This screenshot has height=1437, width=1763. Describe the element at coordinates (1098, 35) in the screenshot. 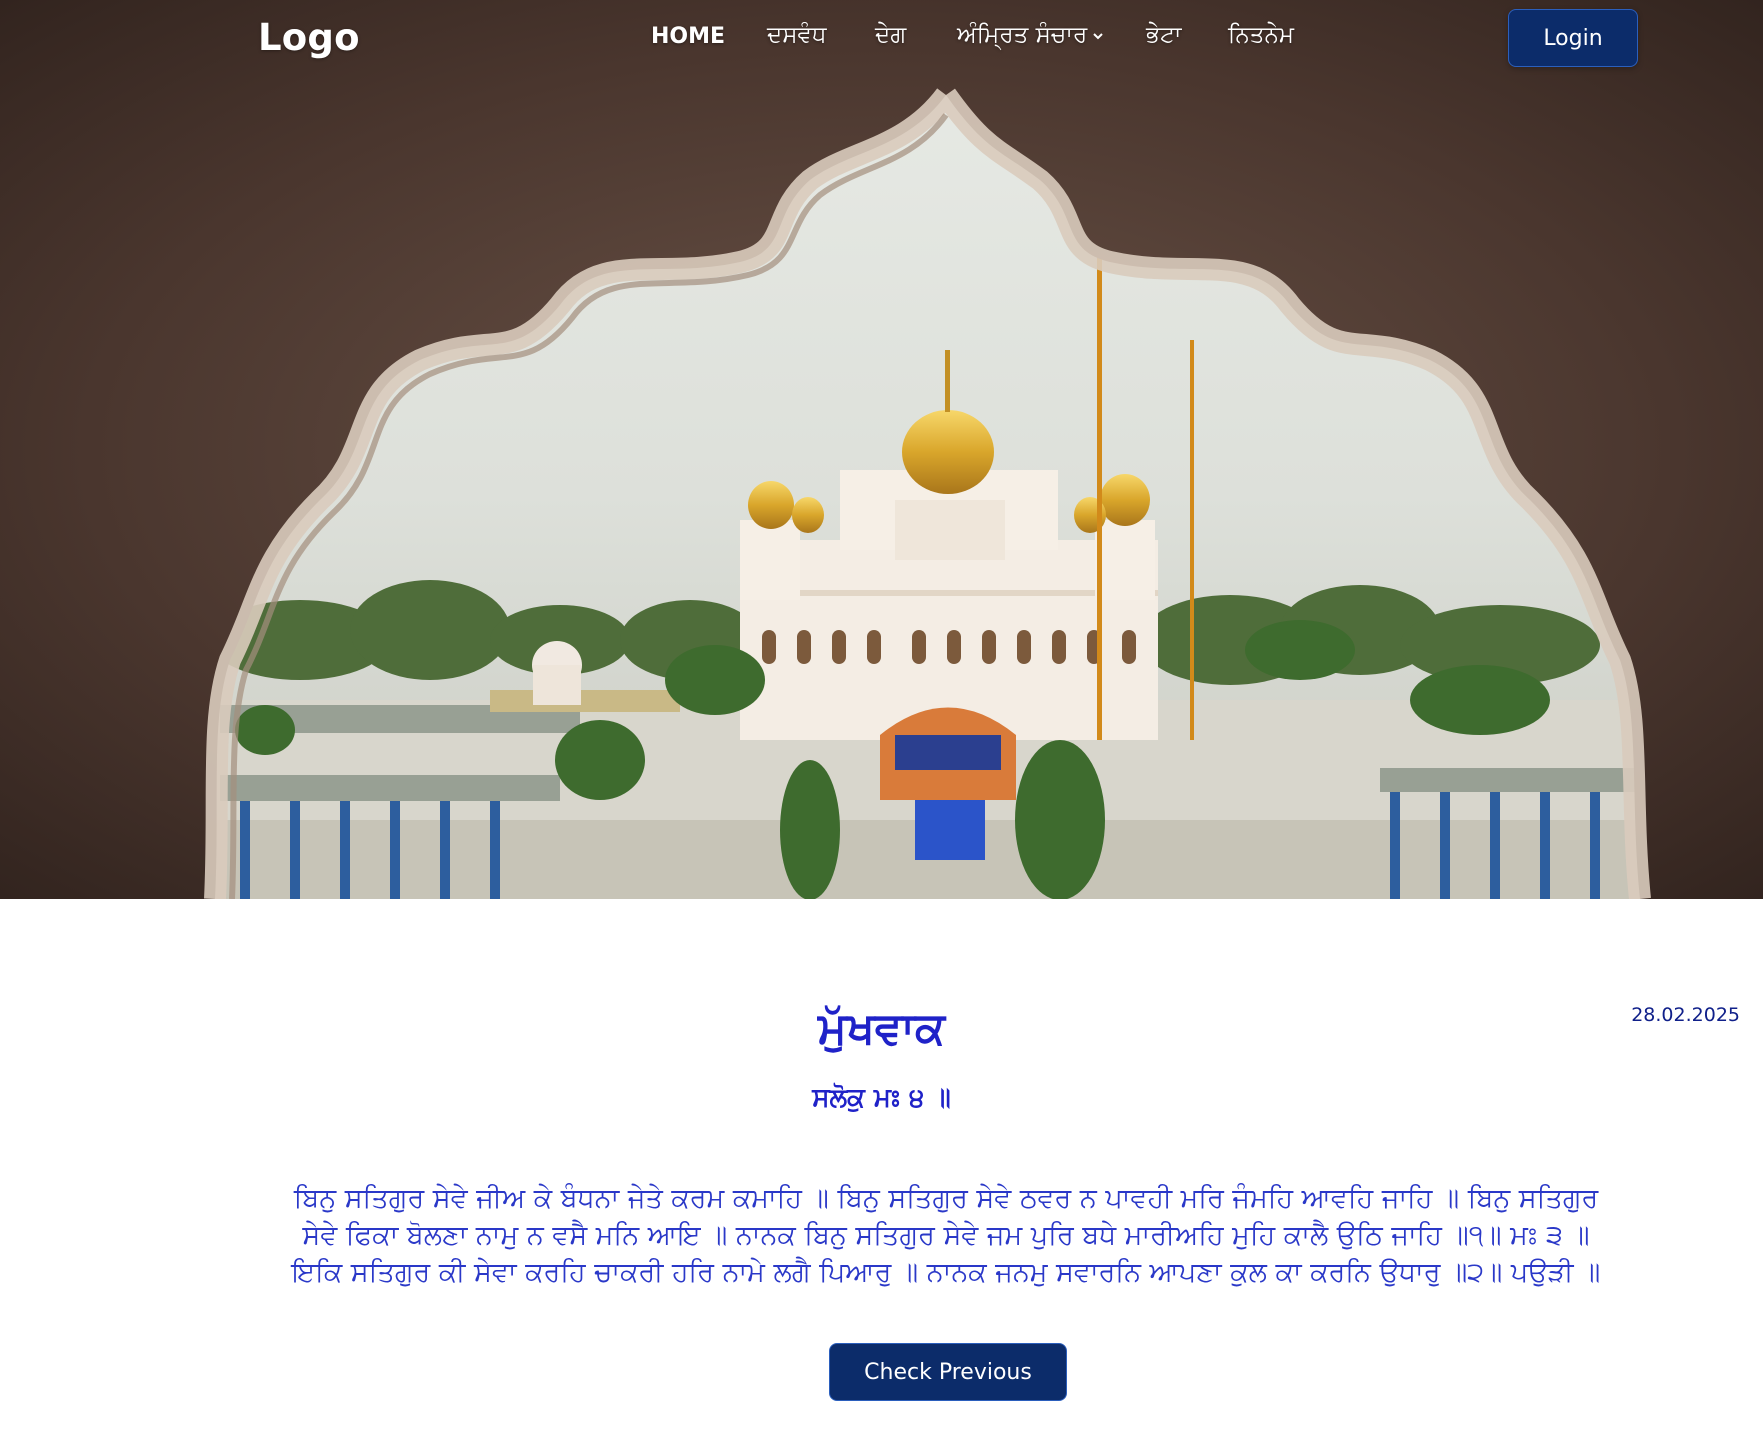

I see `chevron-down-icon` at that location.